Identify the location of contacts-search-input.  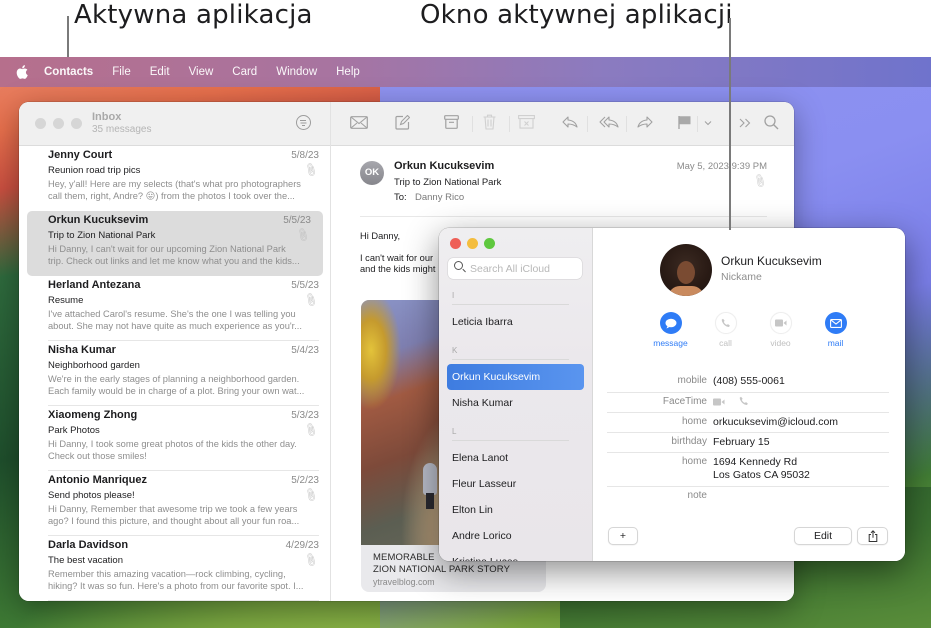
(524, 268).